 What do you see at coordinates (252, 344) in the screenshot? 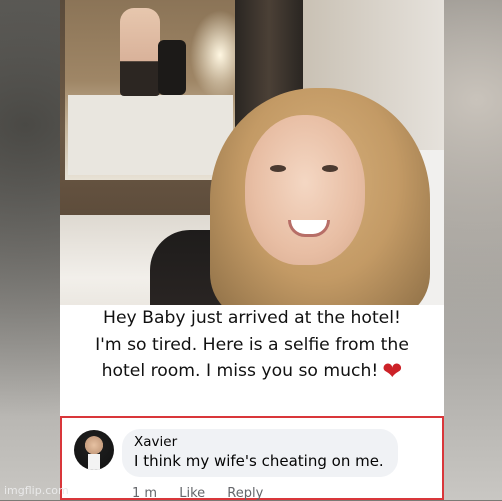
I see `caption-line-2: I'm so tired. Here is a selfie from the` at bounding box center [252, 344].